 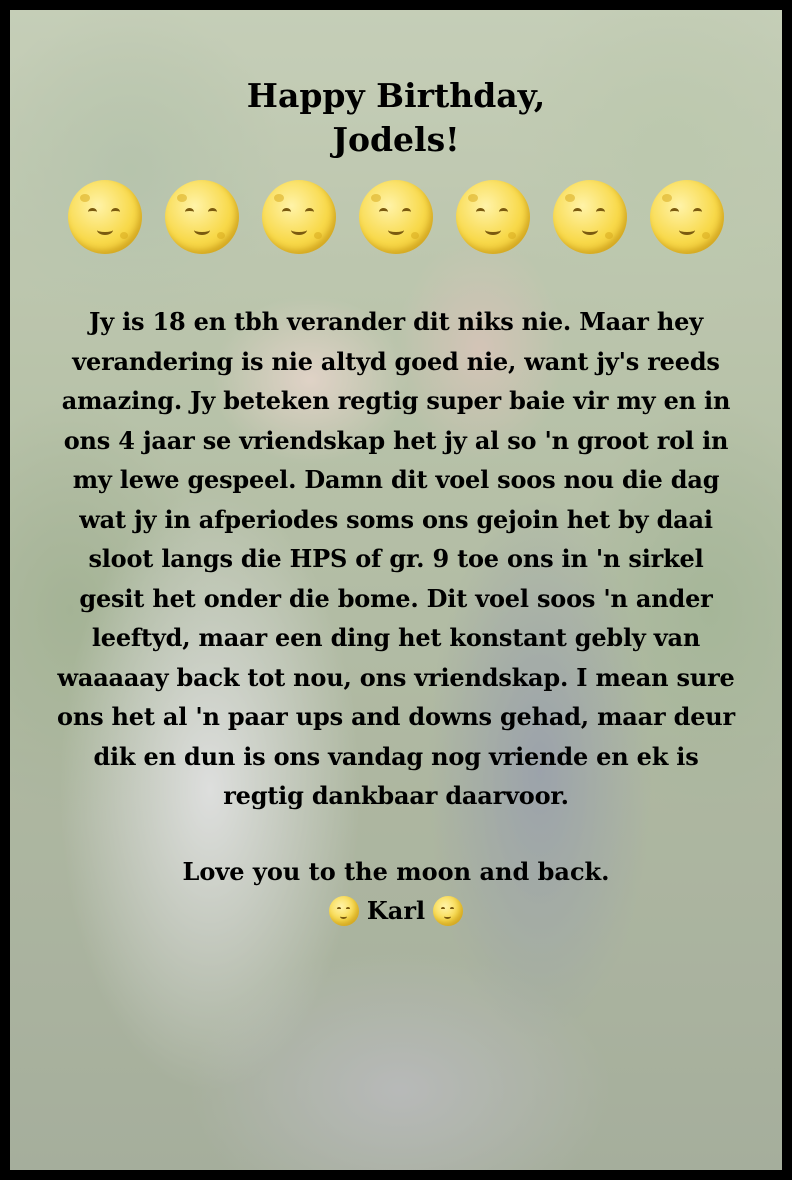 I want to click on title-line-1: Happy Birthday,, so click(x=396, y=95).